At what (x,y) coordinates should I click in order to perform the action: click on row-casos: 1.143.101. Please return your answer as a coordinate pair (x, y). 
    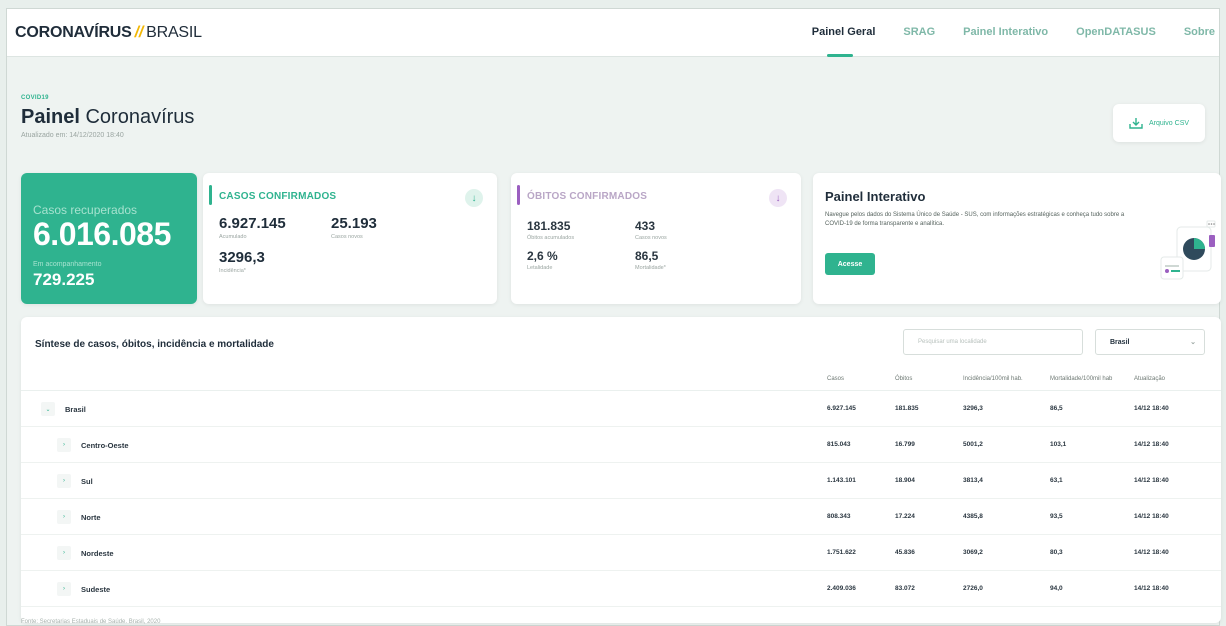
    Looking at the image, I should click on (841, 480).